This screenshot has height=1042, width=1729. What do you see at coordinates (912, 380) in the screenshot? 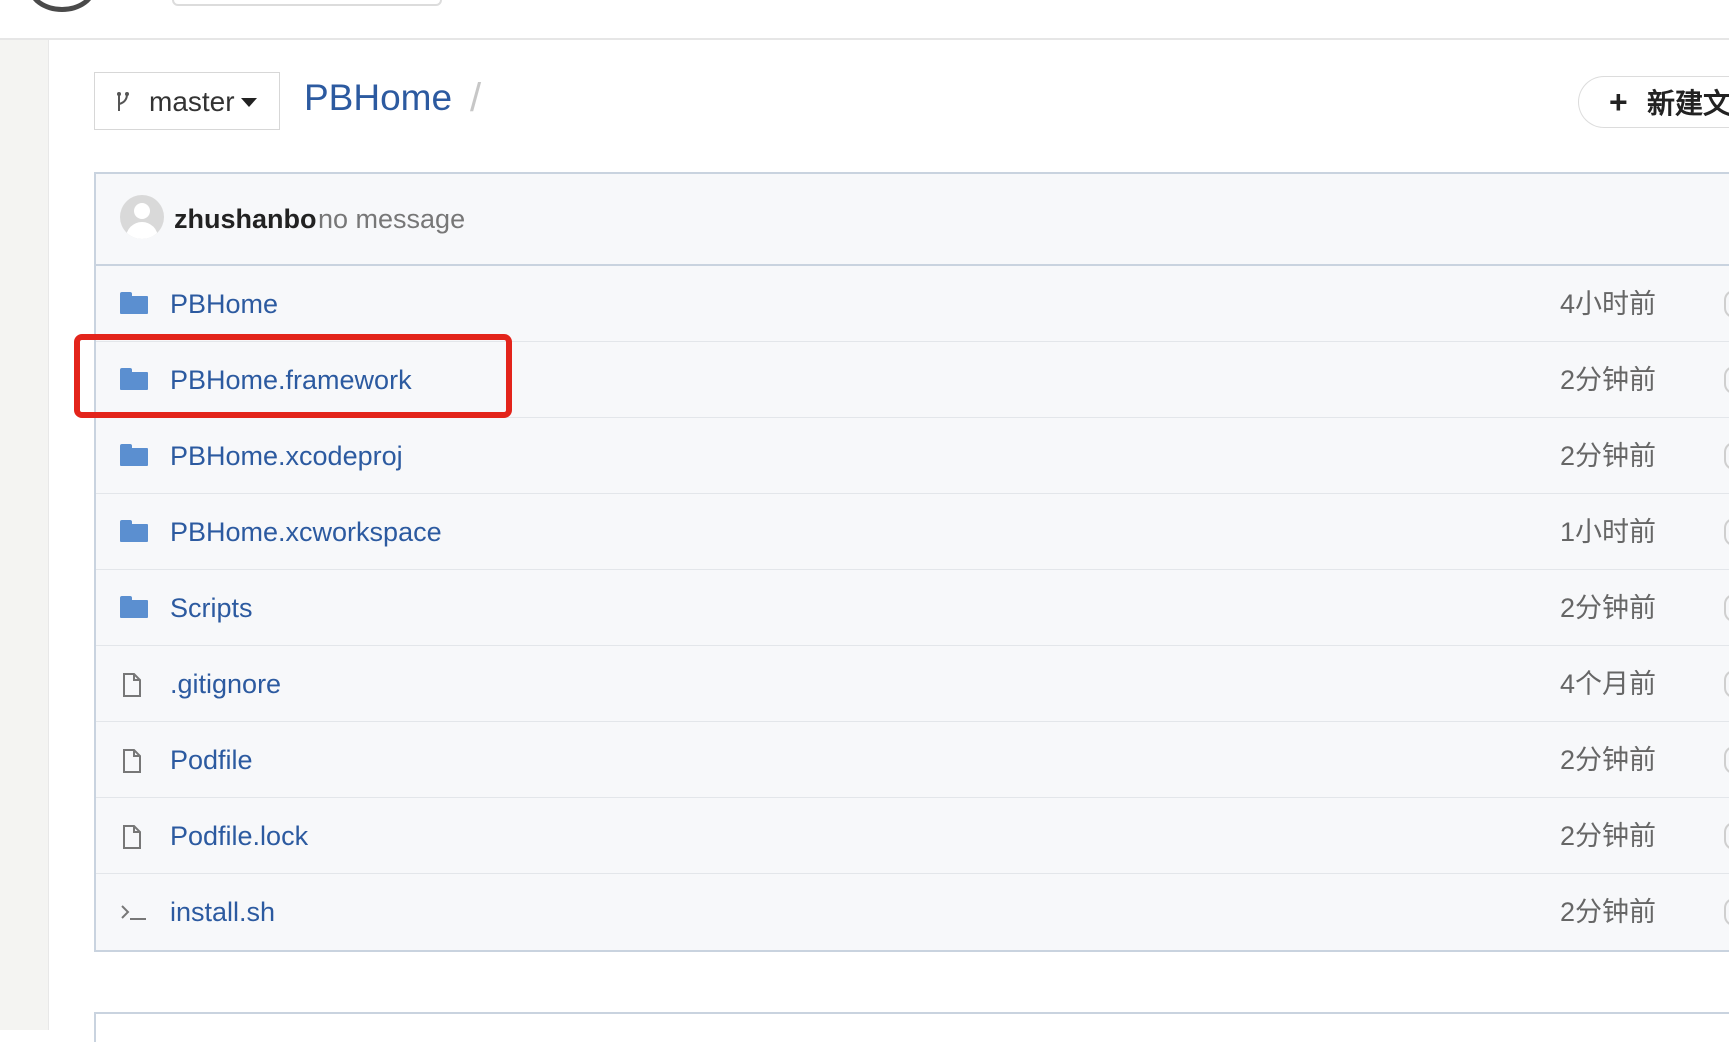
I see `file-row: PBHome.framework 2分钟前` at bounding box center [912, 380].